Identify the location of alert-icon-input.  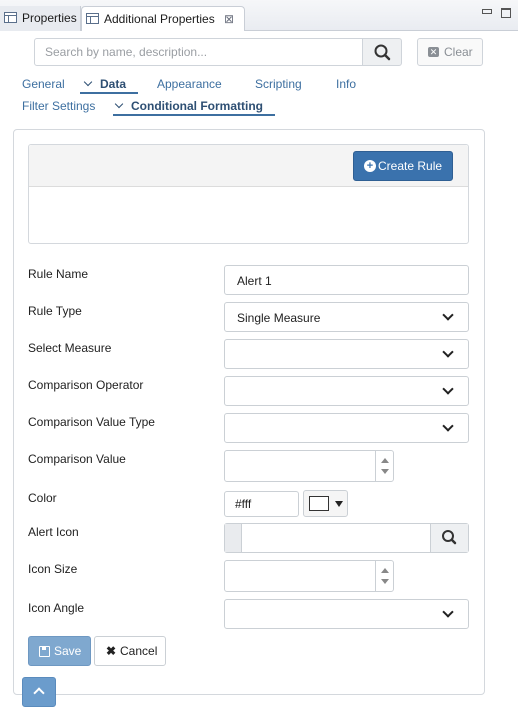
(346, 538).